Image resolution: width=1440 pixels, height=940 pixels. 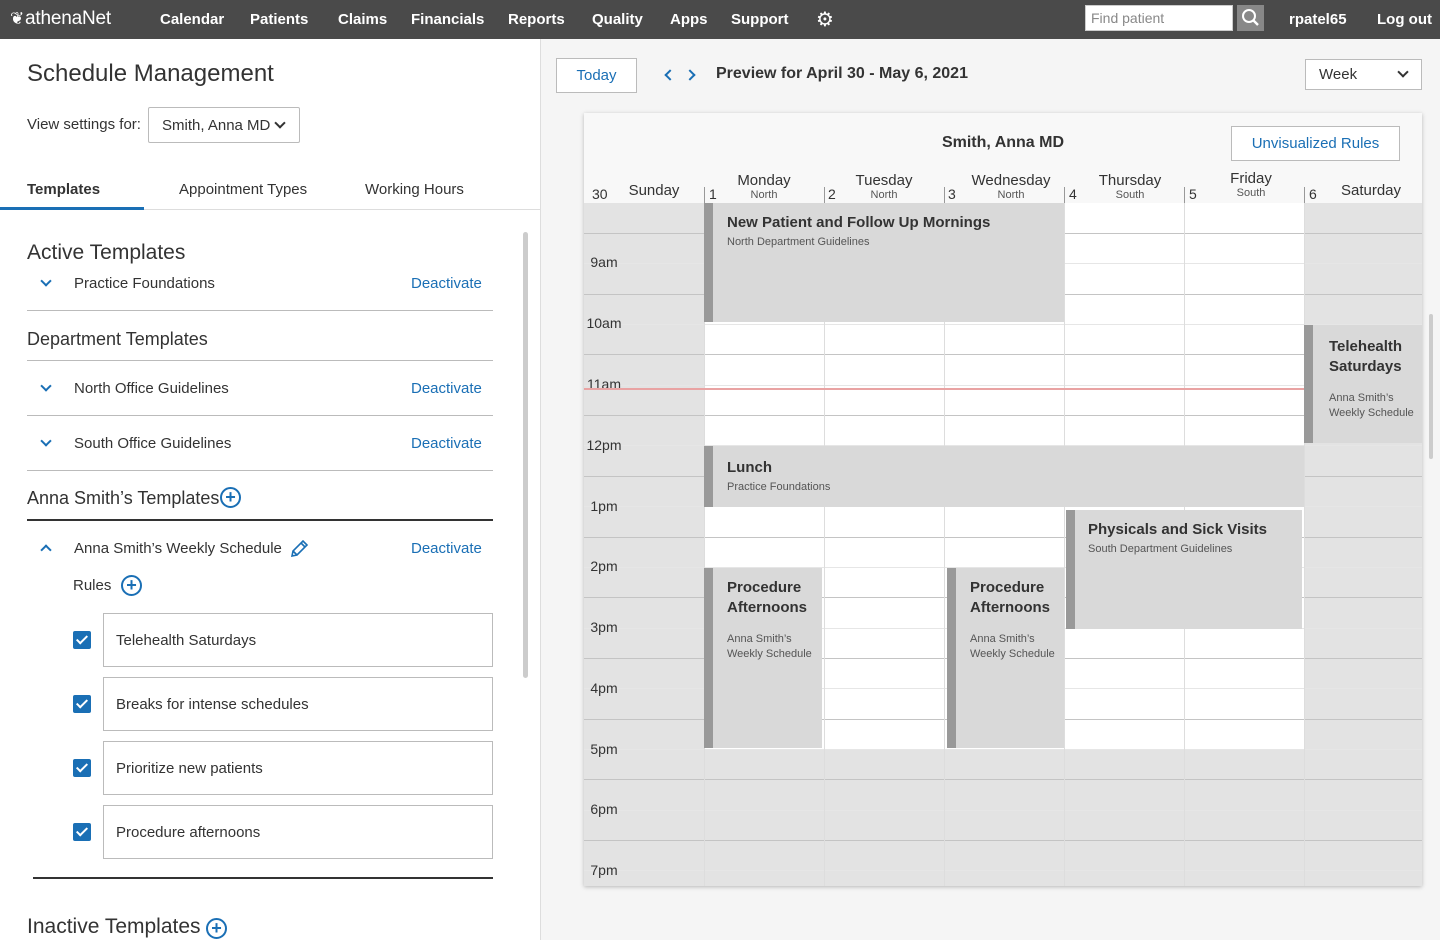 I want to click on after-hours-area, so click(x=1004, y=817).